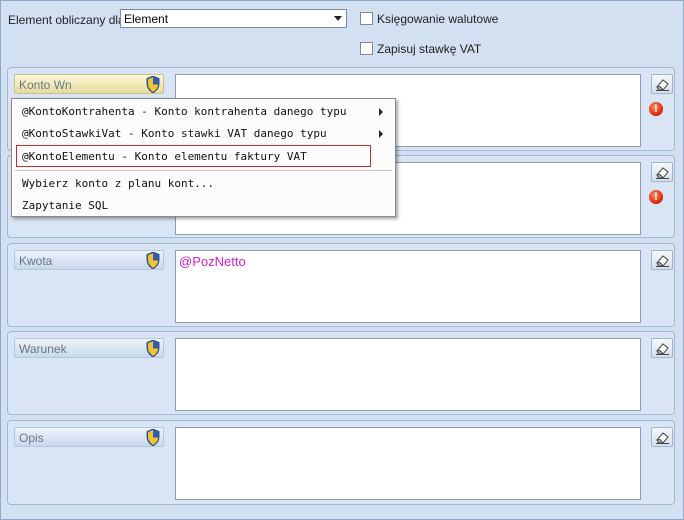 The image size is (684, 520). I want to click on element-select: Element, so click(233, 18).